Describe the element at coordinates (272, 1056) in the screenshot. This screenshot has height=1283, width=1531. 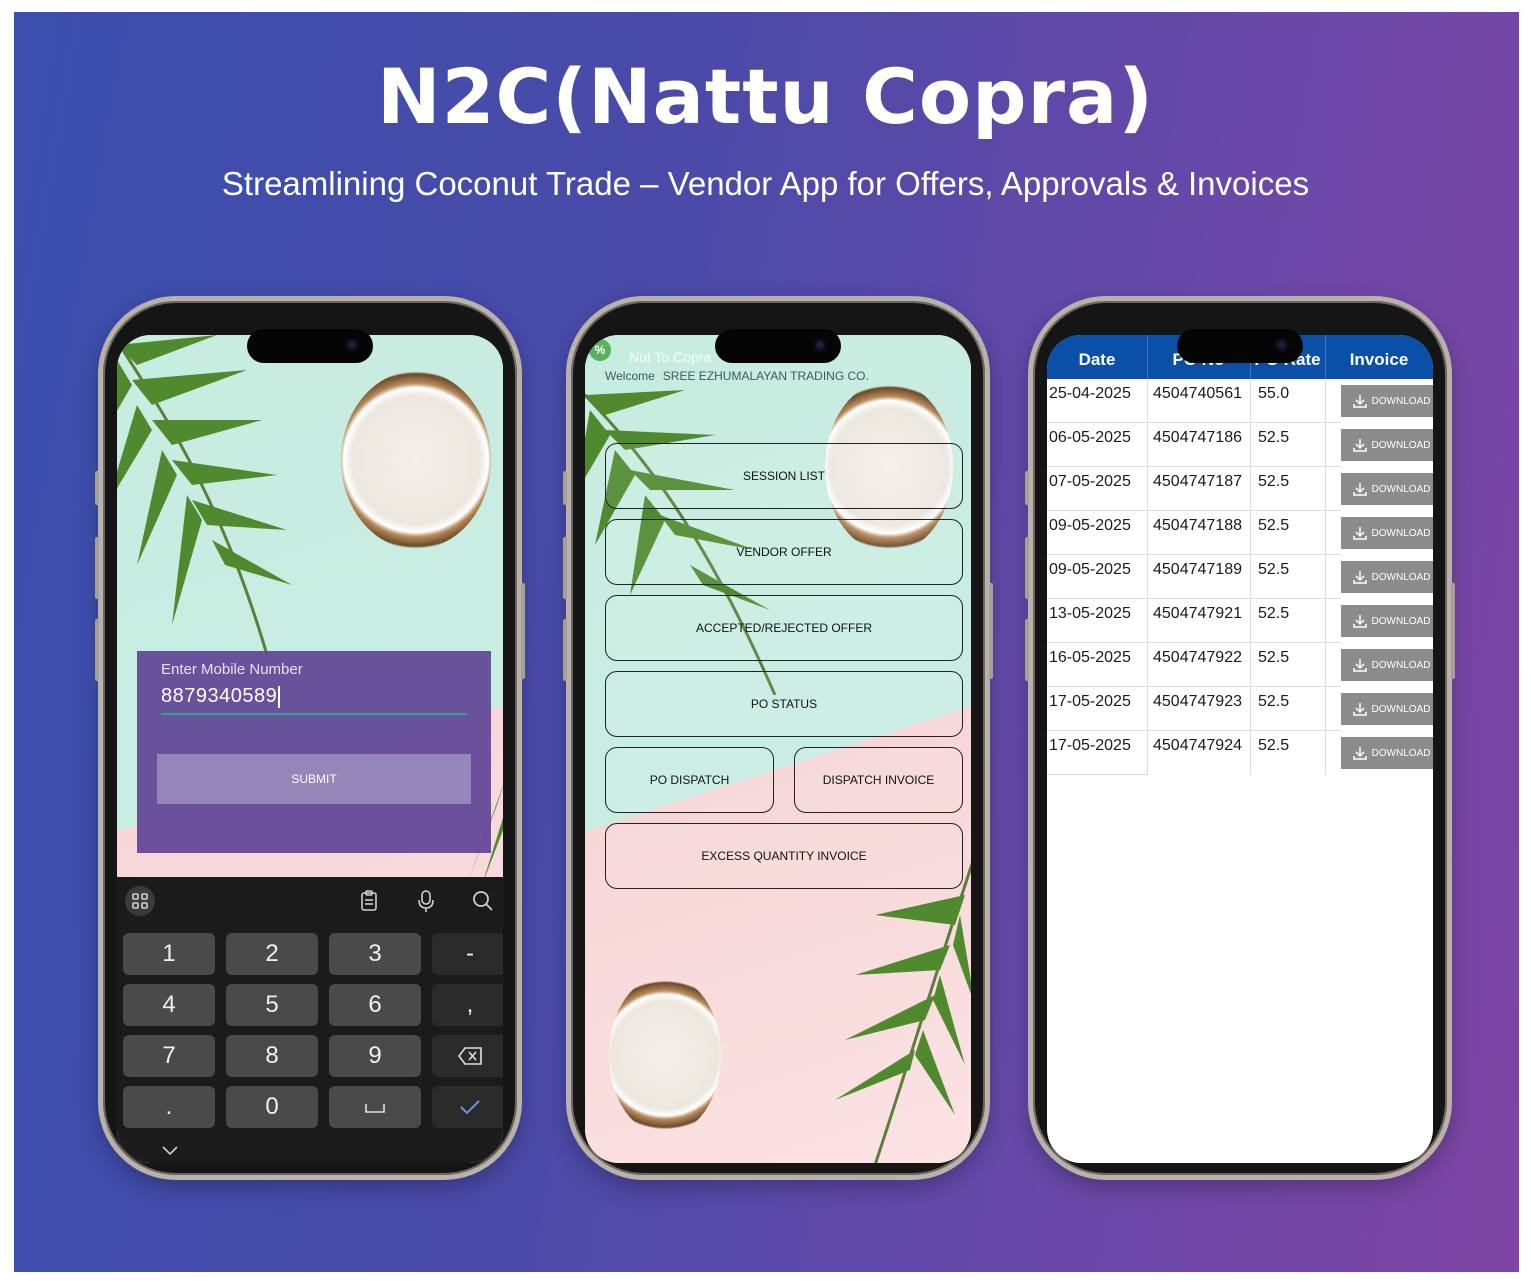
I see `key-8: 8` at that location.